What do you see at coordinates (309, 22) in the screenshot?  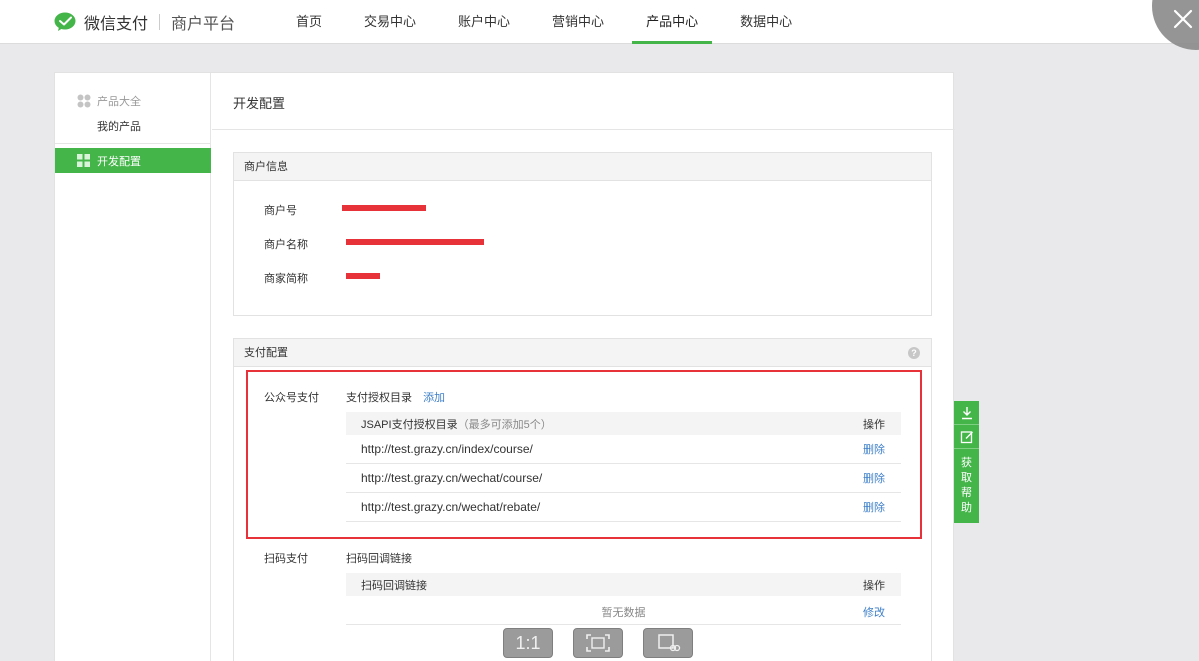 I see `nav-home: 首页` at bounding box center [309, 22].